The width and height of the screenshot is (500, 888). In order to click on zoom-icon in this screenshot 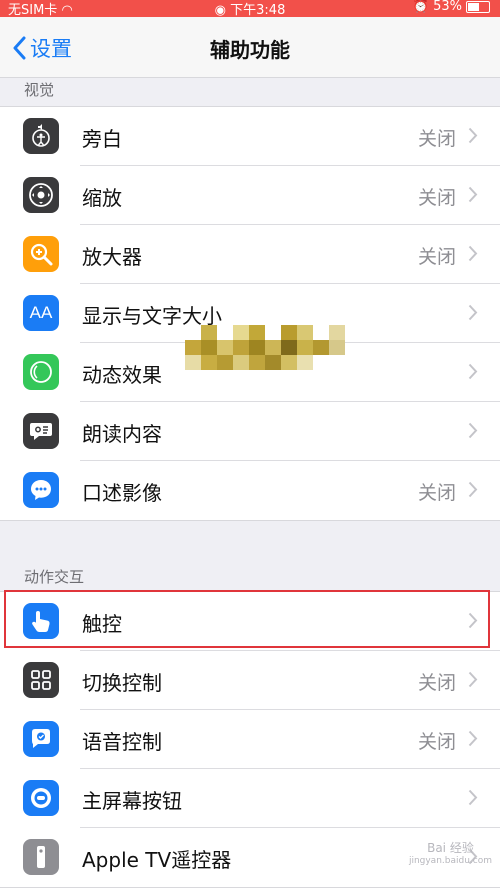, I will do `click(41, 195)`.